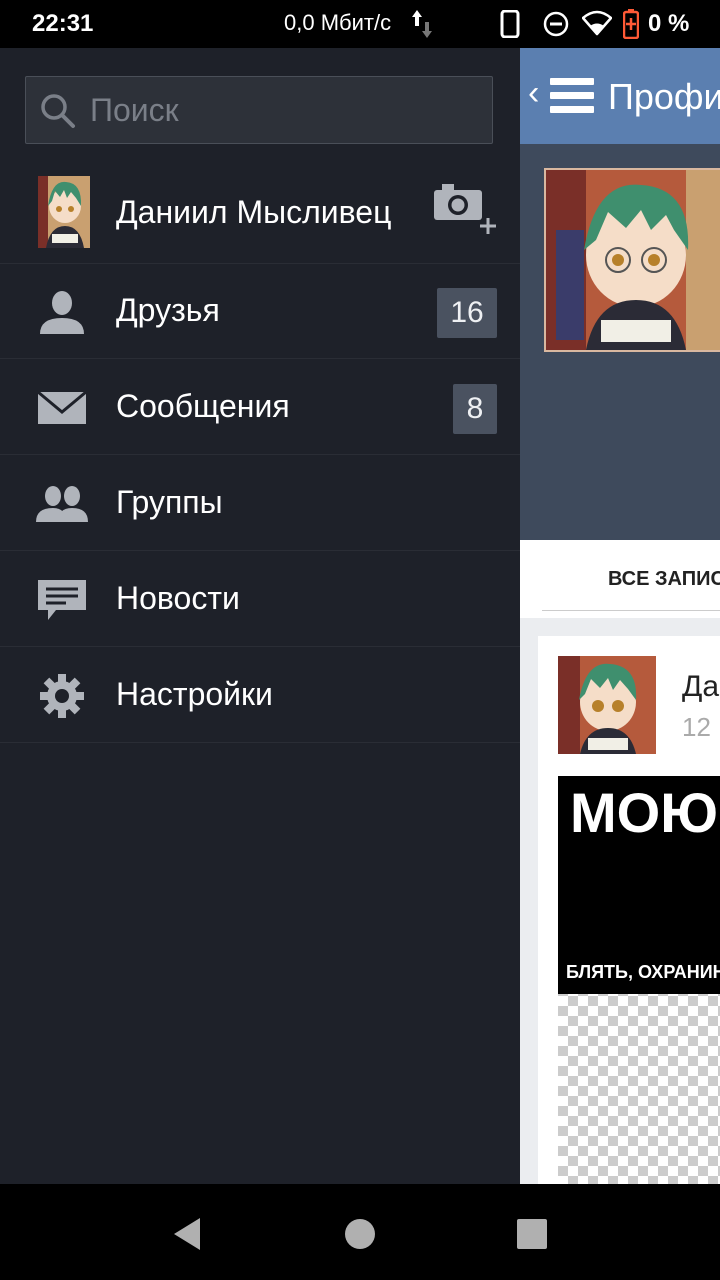 The height and width of the screenshot is (1280, 720). I want to click on post-date: 12, so click(696, 727).